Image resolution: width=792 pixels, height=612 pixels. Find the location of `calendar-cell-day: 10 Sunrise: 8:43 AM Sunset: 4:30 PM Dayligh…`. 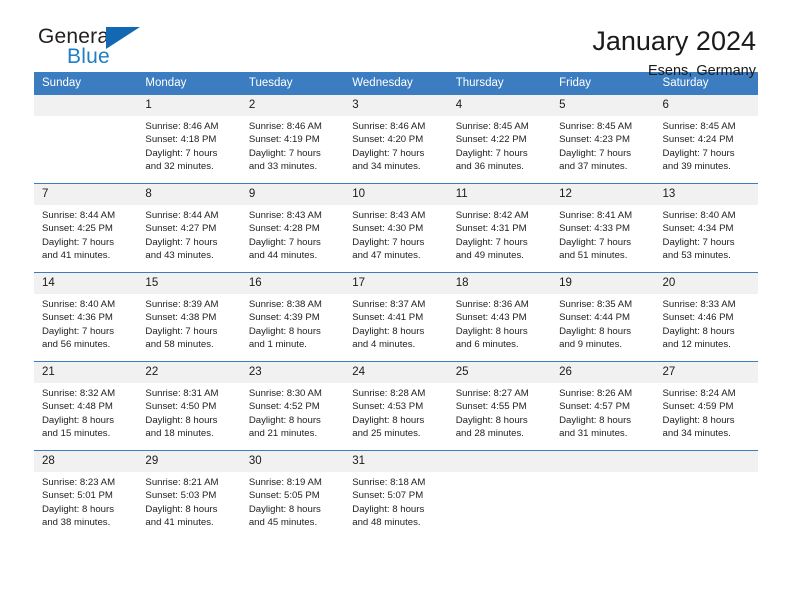

calendar-cell-day: 10 Sunrise: 8:43 AM Sunset: 4:30 PM Dayligh… is located at coordinates (396, 228).